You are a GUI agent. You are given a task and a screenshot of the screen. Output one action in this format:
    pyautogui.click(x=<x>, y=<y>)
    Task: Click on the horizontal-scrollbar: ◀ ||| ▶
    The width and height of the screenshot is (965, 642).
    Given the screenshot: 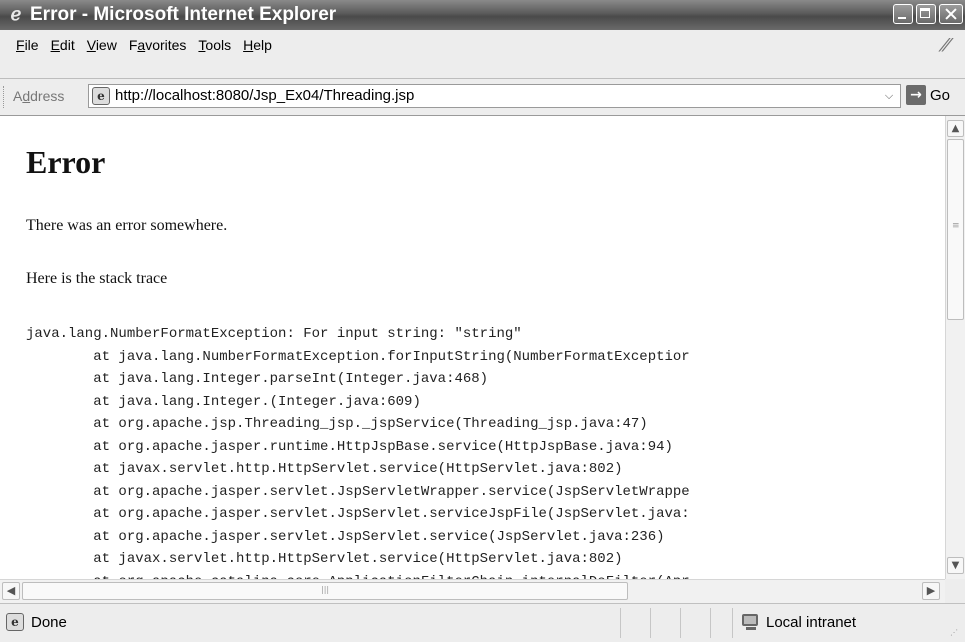 What is the action you would take?
    pyautogui.click(x=472, y=591)
    